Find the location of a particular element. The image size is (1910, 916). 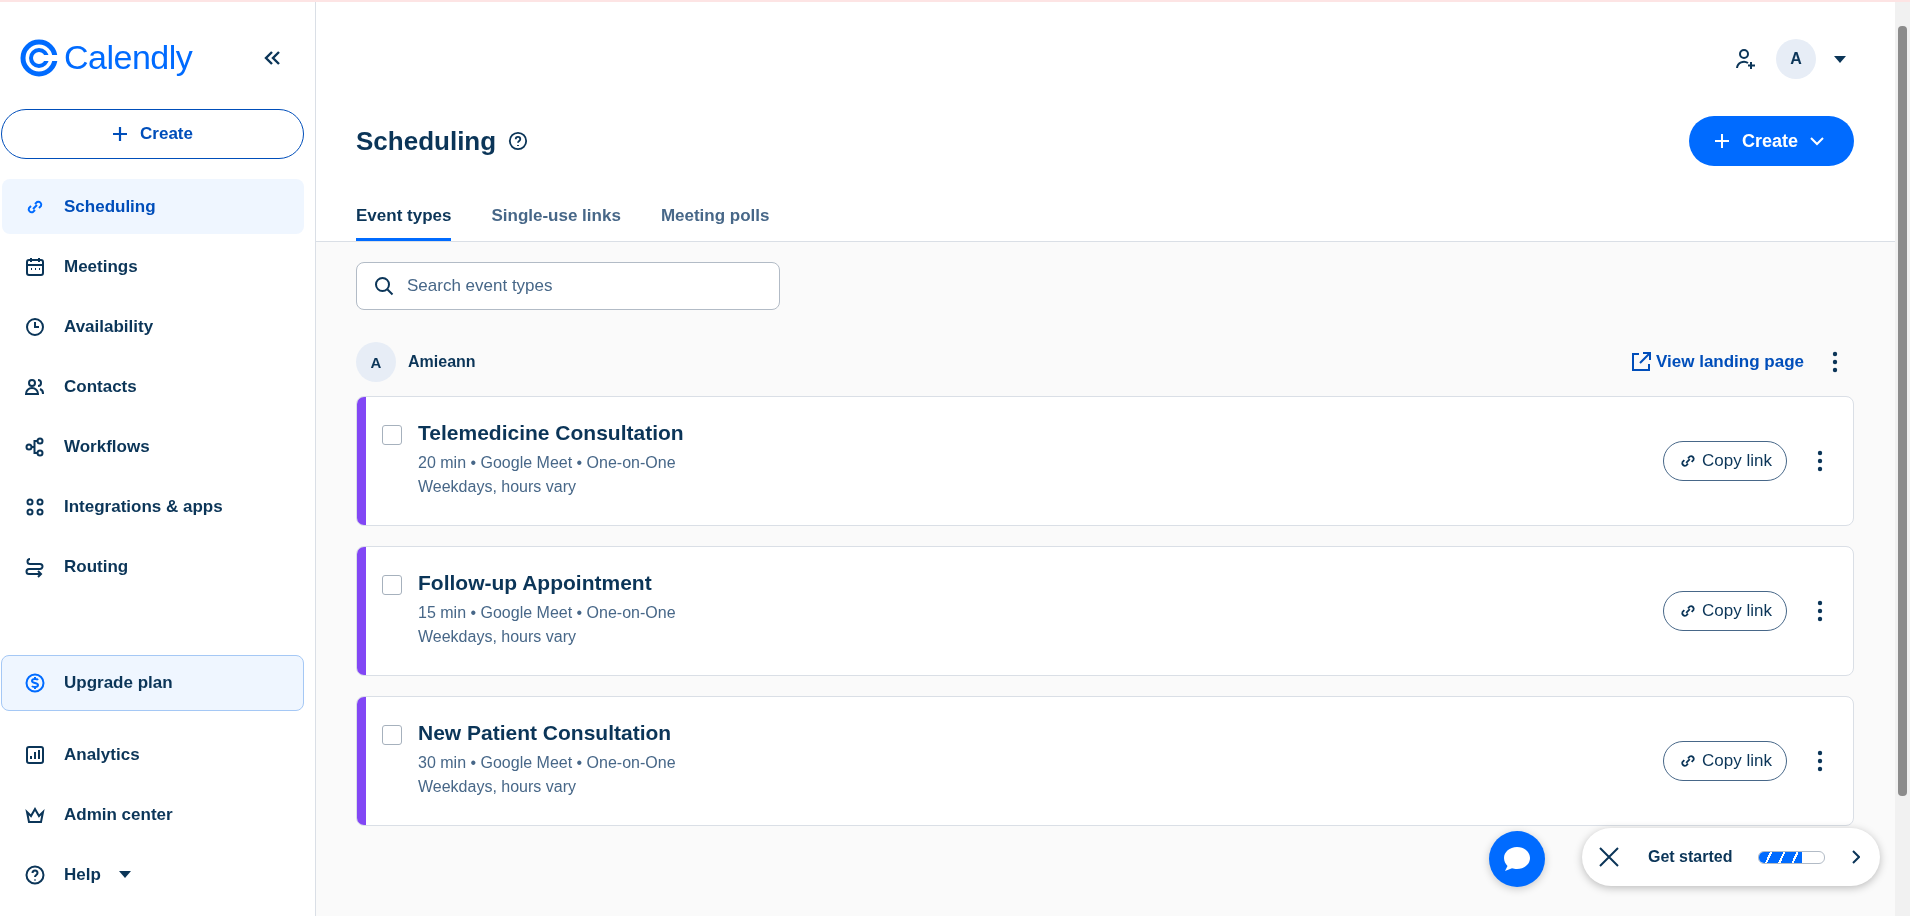

search-field: Search event types is located at coordinates (568, 286).